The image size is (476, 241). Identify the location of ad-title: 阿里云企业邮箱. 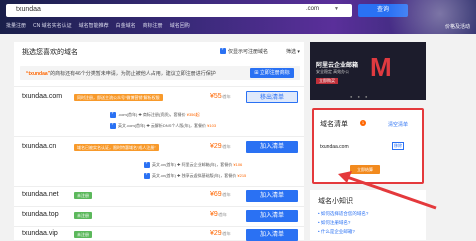
(337, 66).